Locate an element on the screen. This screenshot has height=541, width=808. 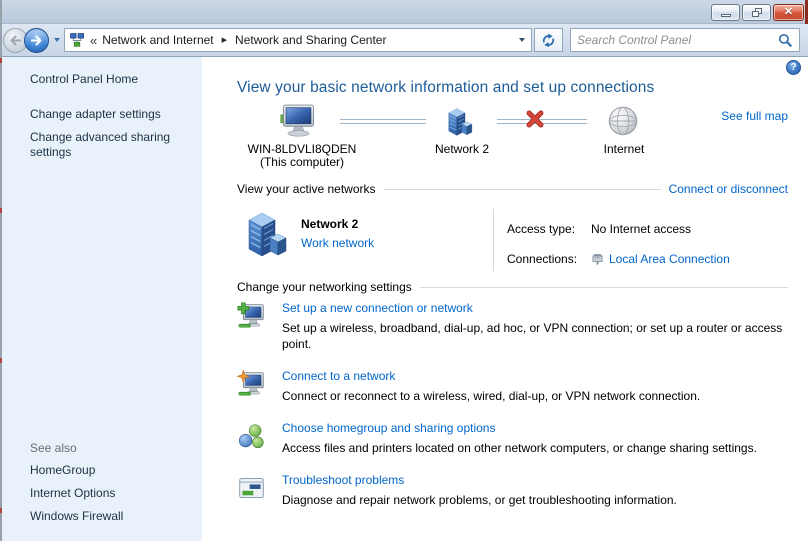
buildings-icon is located at coordinates (460, 122).